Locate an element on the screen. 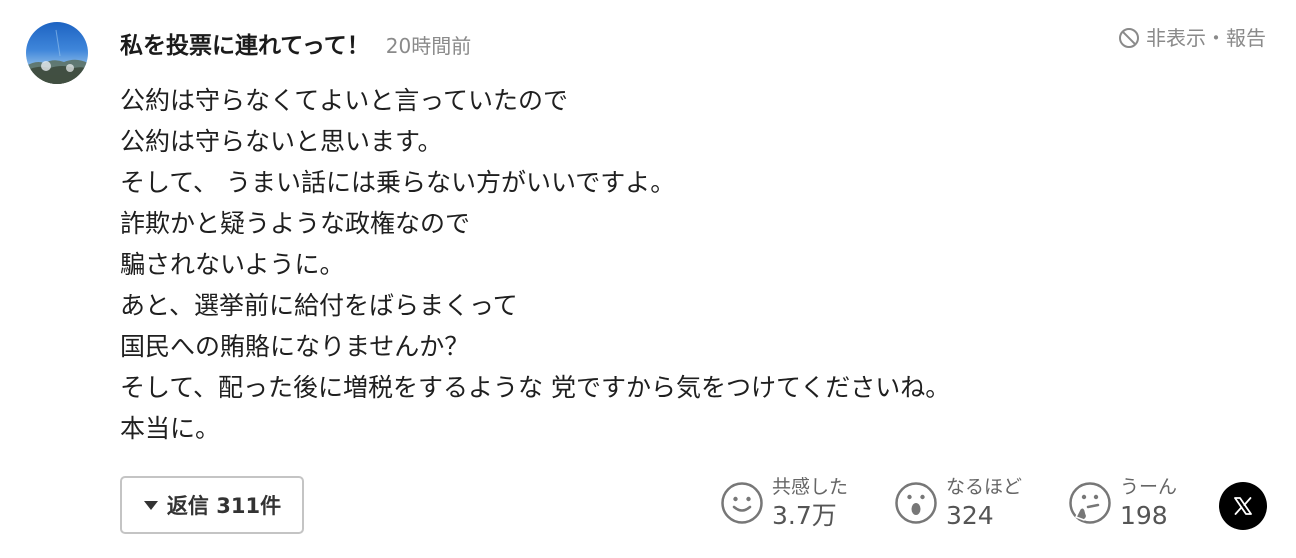 This screenshot has width=1296, height=558. reaction-insightful-button: なるほど 324 is located at coordinates (958, 503).